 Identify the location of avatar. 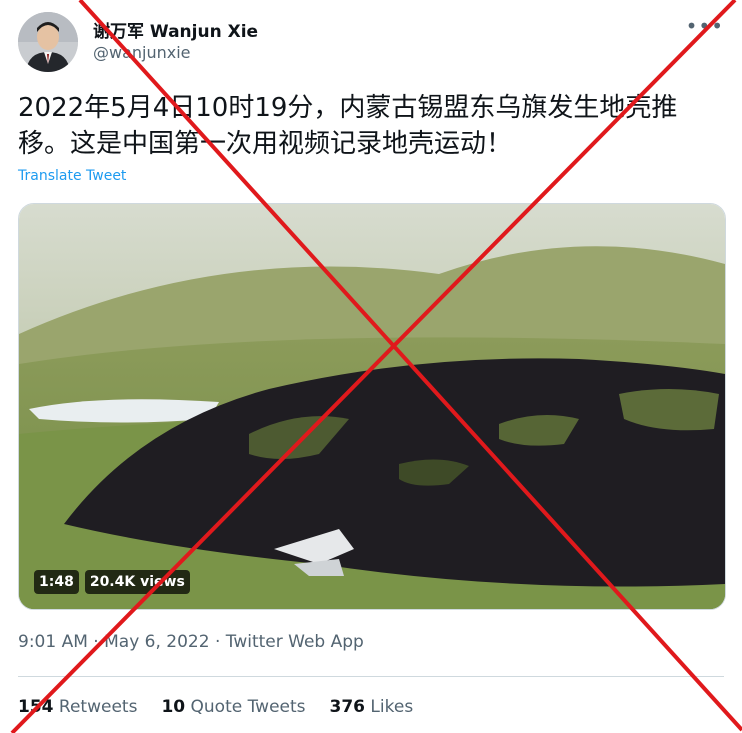
(48, 42).